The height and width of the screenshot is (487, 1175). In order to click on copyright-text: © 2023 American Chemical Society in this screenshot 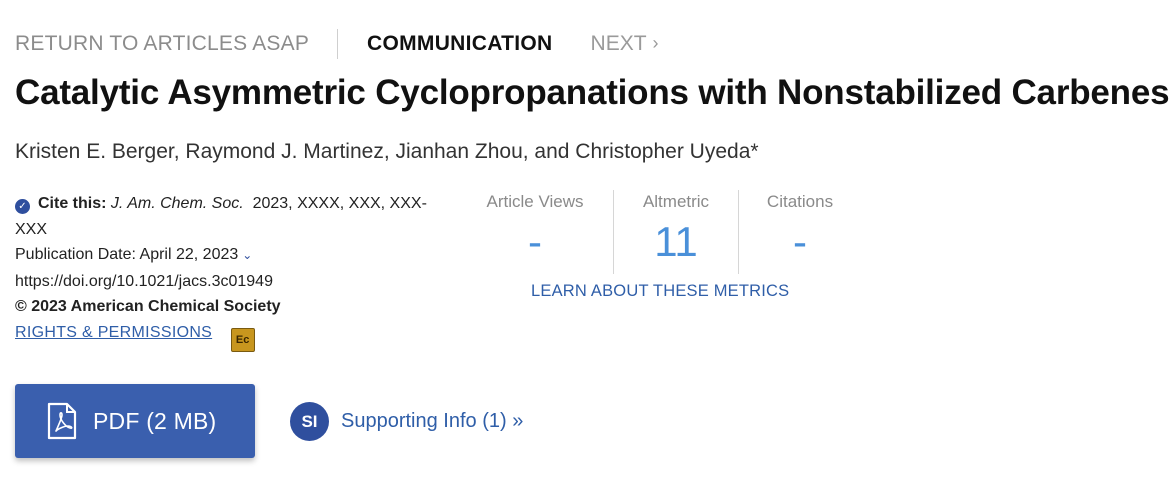, I will do `click(148, 306)`.